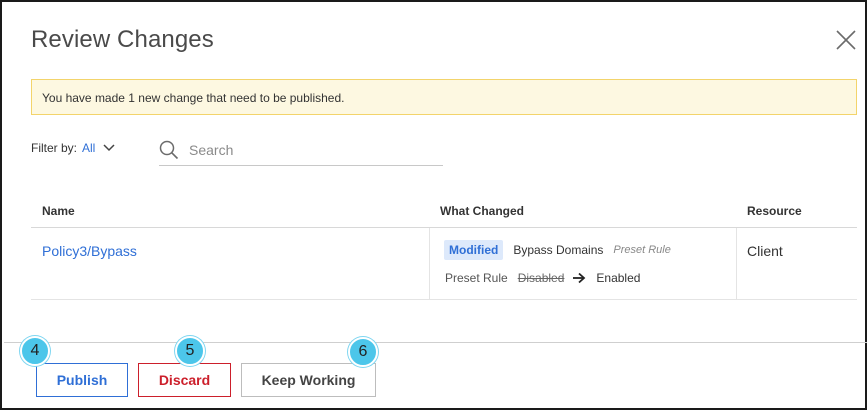 The image size is (867, 410). Describe the element at coordinates (363, 352) in the screenshot. I see `step-marker-6: 6` at that location.